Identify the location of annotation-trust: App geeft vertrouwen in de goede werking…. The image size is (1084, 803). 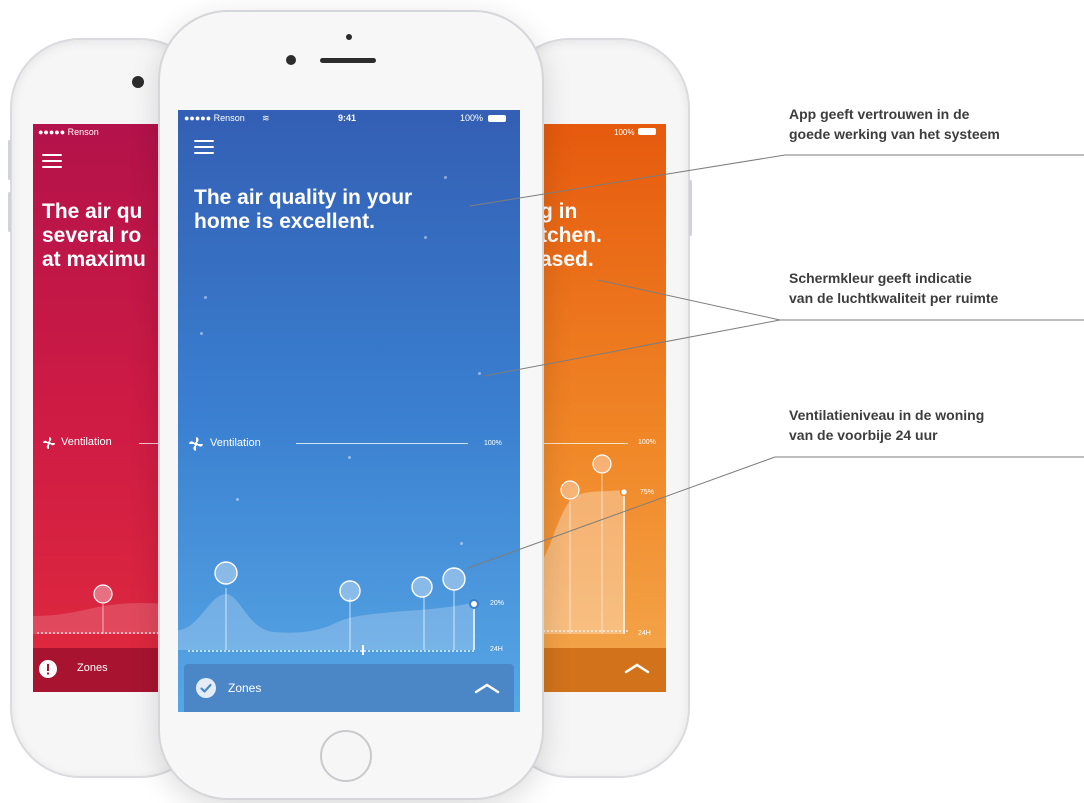
(894, 124).